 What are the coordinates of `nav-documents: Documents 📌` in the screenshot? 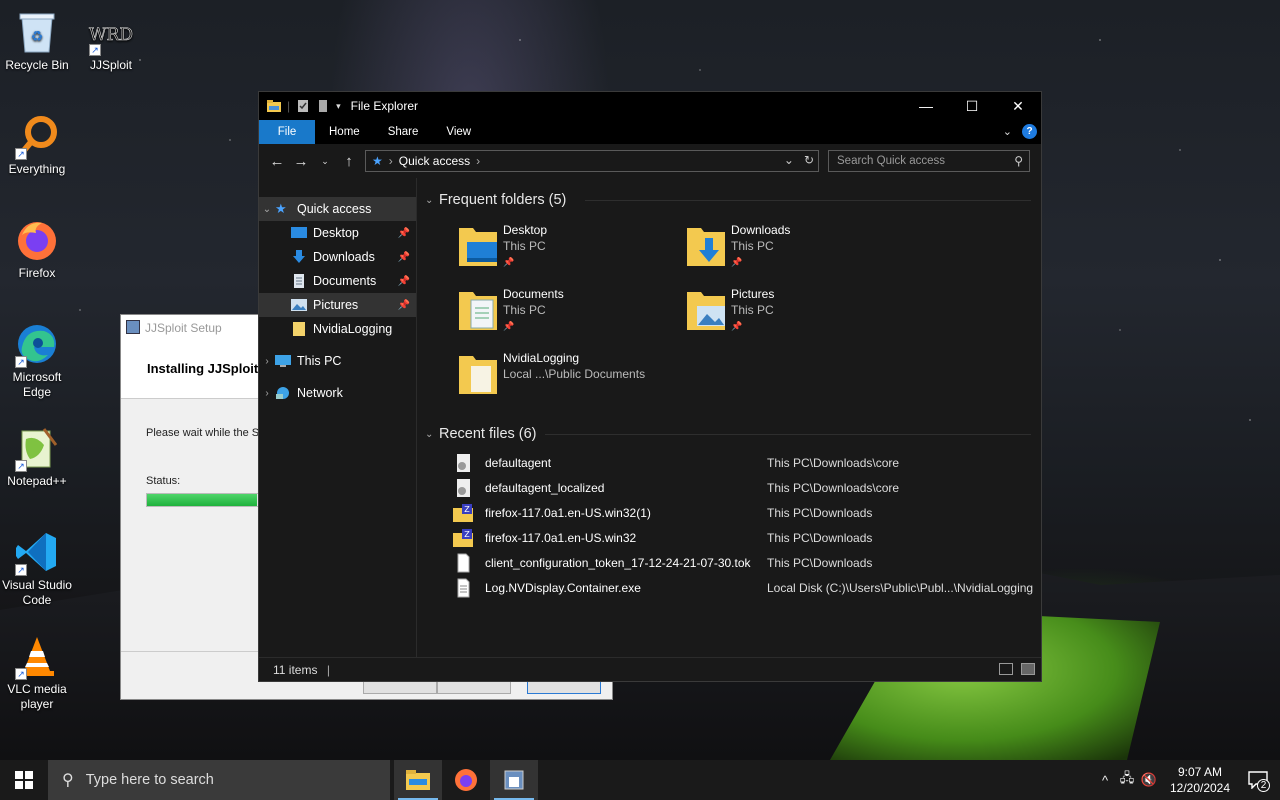 It's located at (337, 281).